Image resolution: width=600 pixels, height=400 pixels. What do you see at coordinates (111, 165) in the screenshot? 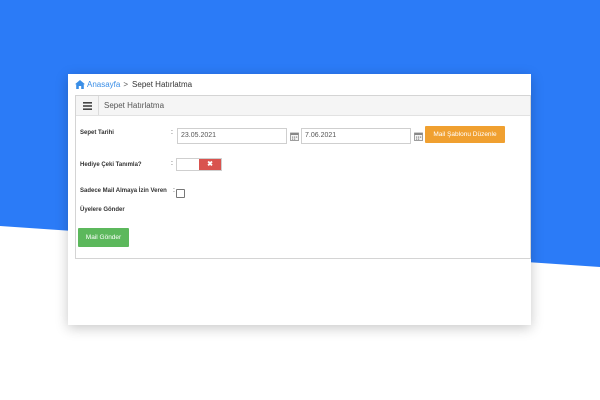
I see `gift-voucher-label: Hediye Çeki Tanımla?` at bounding box center [111, 165].